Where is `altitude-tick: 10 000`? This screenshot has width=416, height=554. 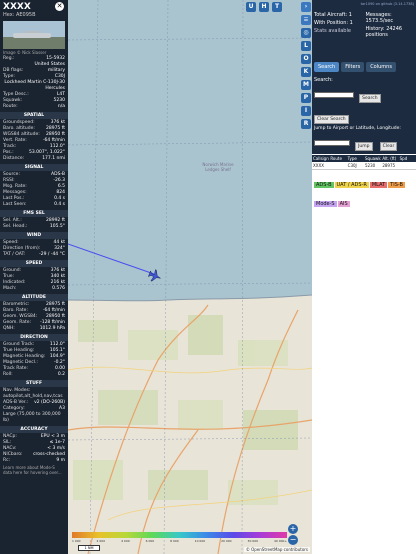 altitude-tick: 10 000 is located at coordinates (200, 541).